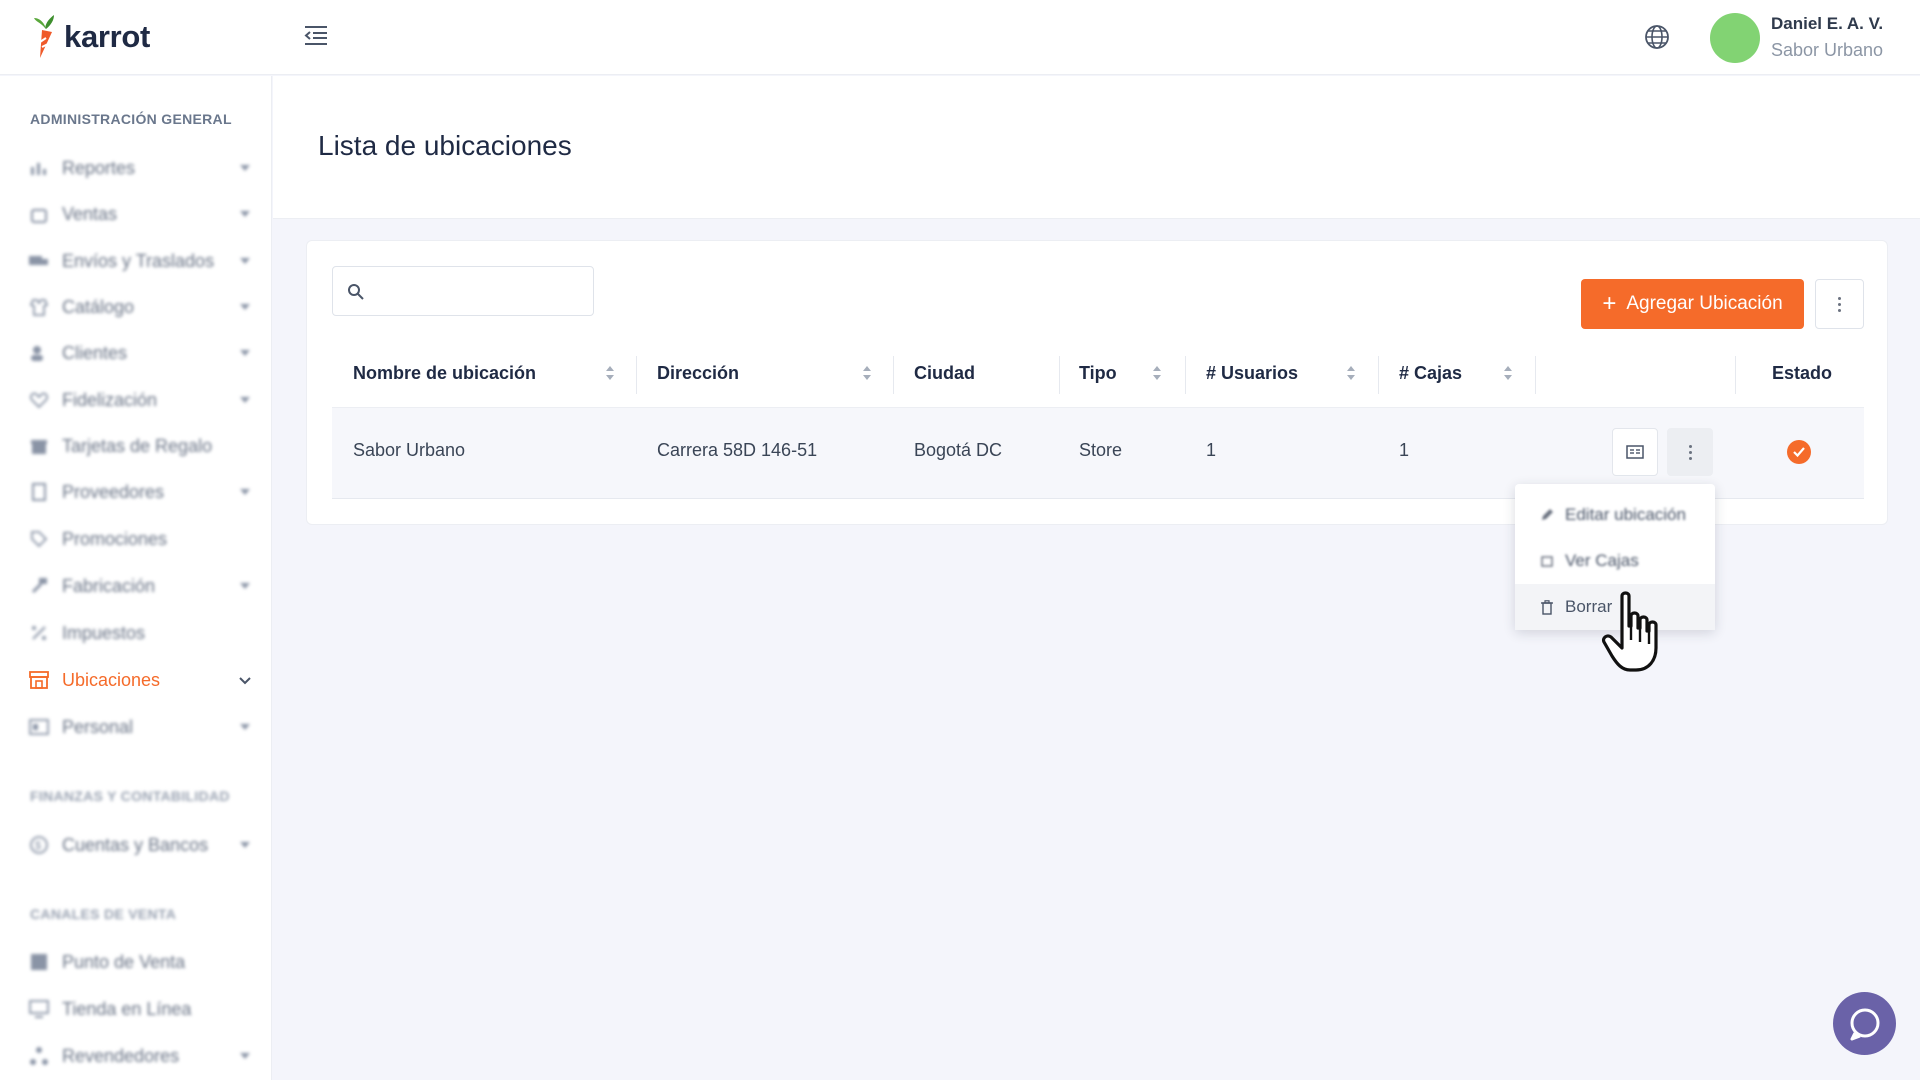 This screenshot has height=1080, width=1920. I want to click on view-details-button, so click(1635, 452).